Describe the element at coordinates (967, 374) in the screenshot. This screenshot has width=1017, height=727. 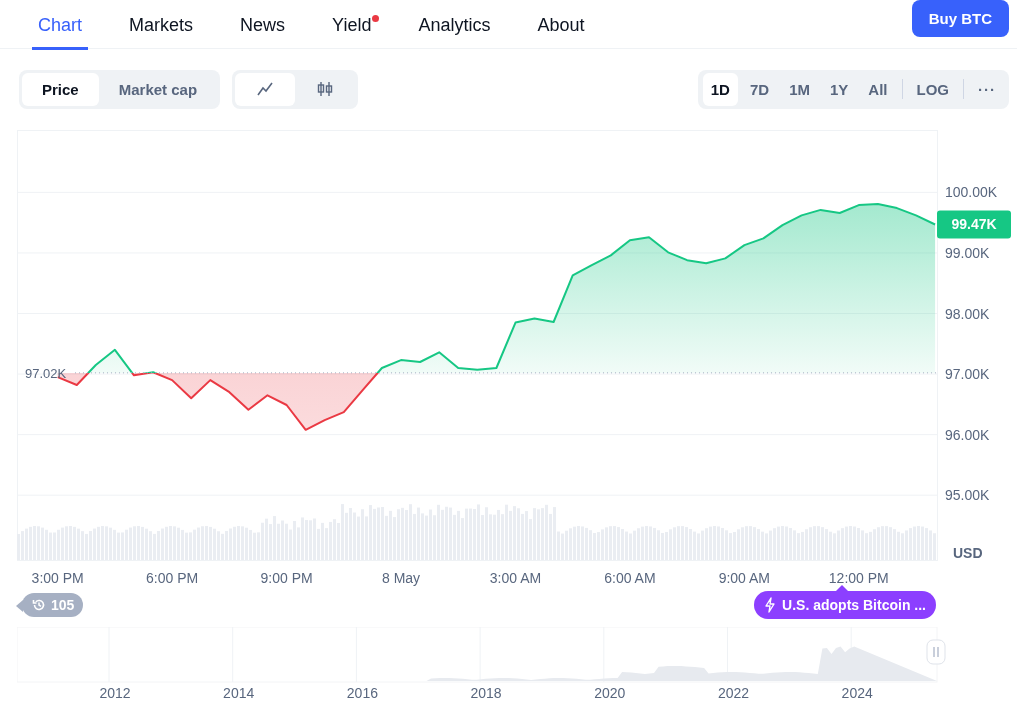
I see `y-axis-label: 97.00K` at that location.